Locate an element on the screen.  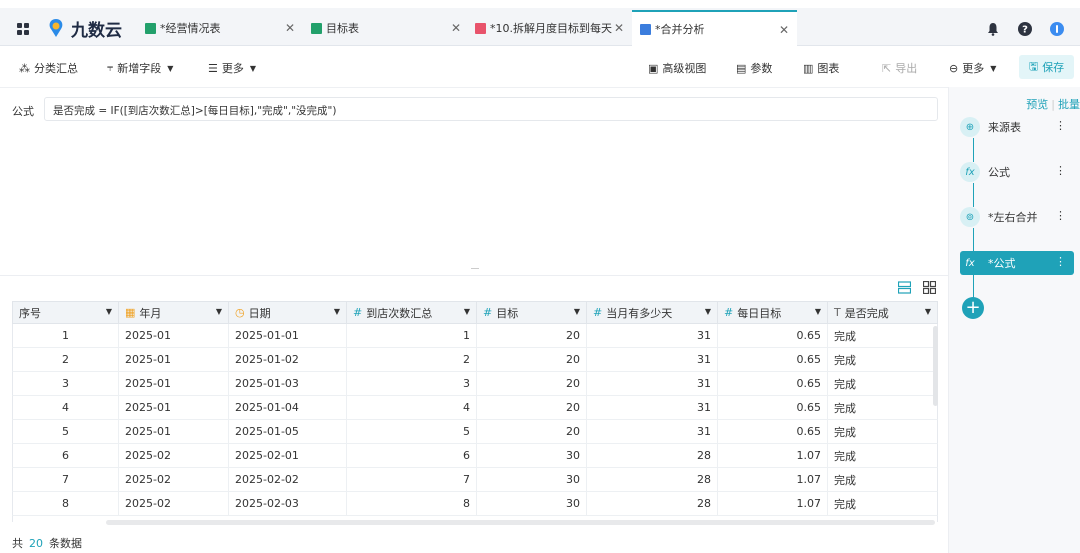
column-header-days-in-month: # 当月有多少天 ▼ is located at coordinates (652, 312).